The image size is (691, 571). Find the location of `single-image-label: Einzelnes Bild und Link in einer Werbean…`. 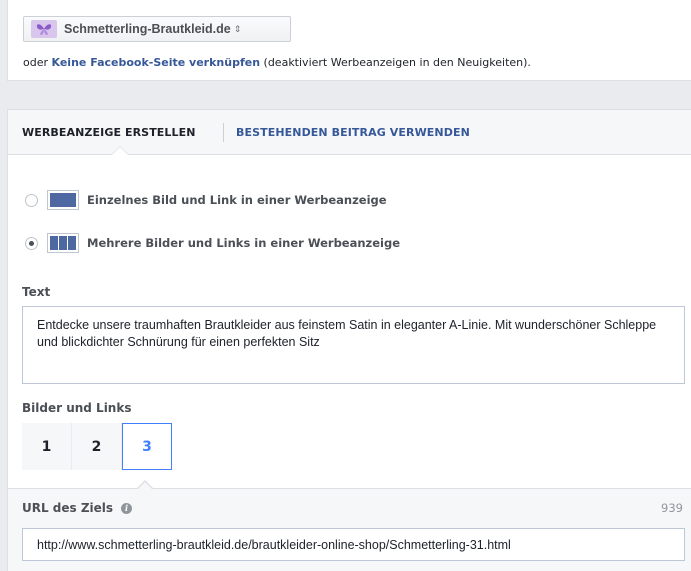

single-image-label: Einzelnes Bild und Link in einer Werbean… is located at coordinates (237, 200).